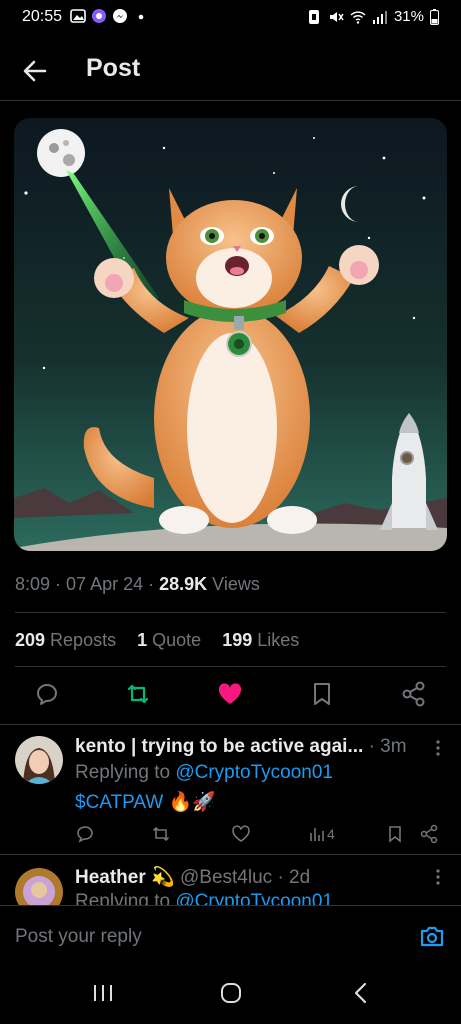  Describe the element at coordinates (226, 877) in the screenshot. I see `reply-author-handle: @Best4luc` at that location.